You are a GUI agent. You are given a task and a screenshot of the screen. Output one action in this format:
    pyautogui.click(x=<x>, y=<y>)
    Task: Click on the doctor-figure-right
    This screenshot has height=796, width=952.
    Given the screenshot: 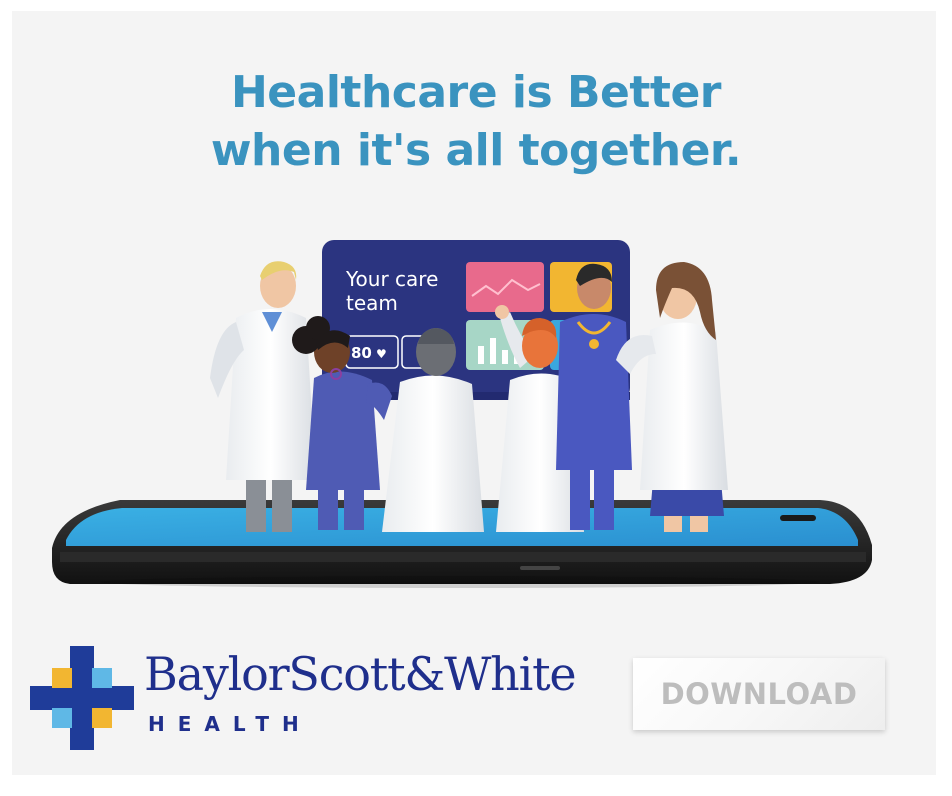 What is the action you would take?
    pyautogui.click(x=672, y=397)
    